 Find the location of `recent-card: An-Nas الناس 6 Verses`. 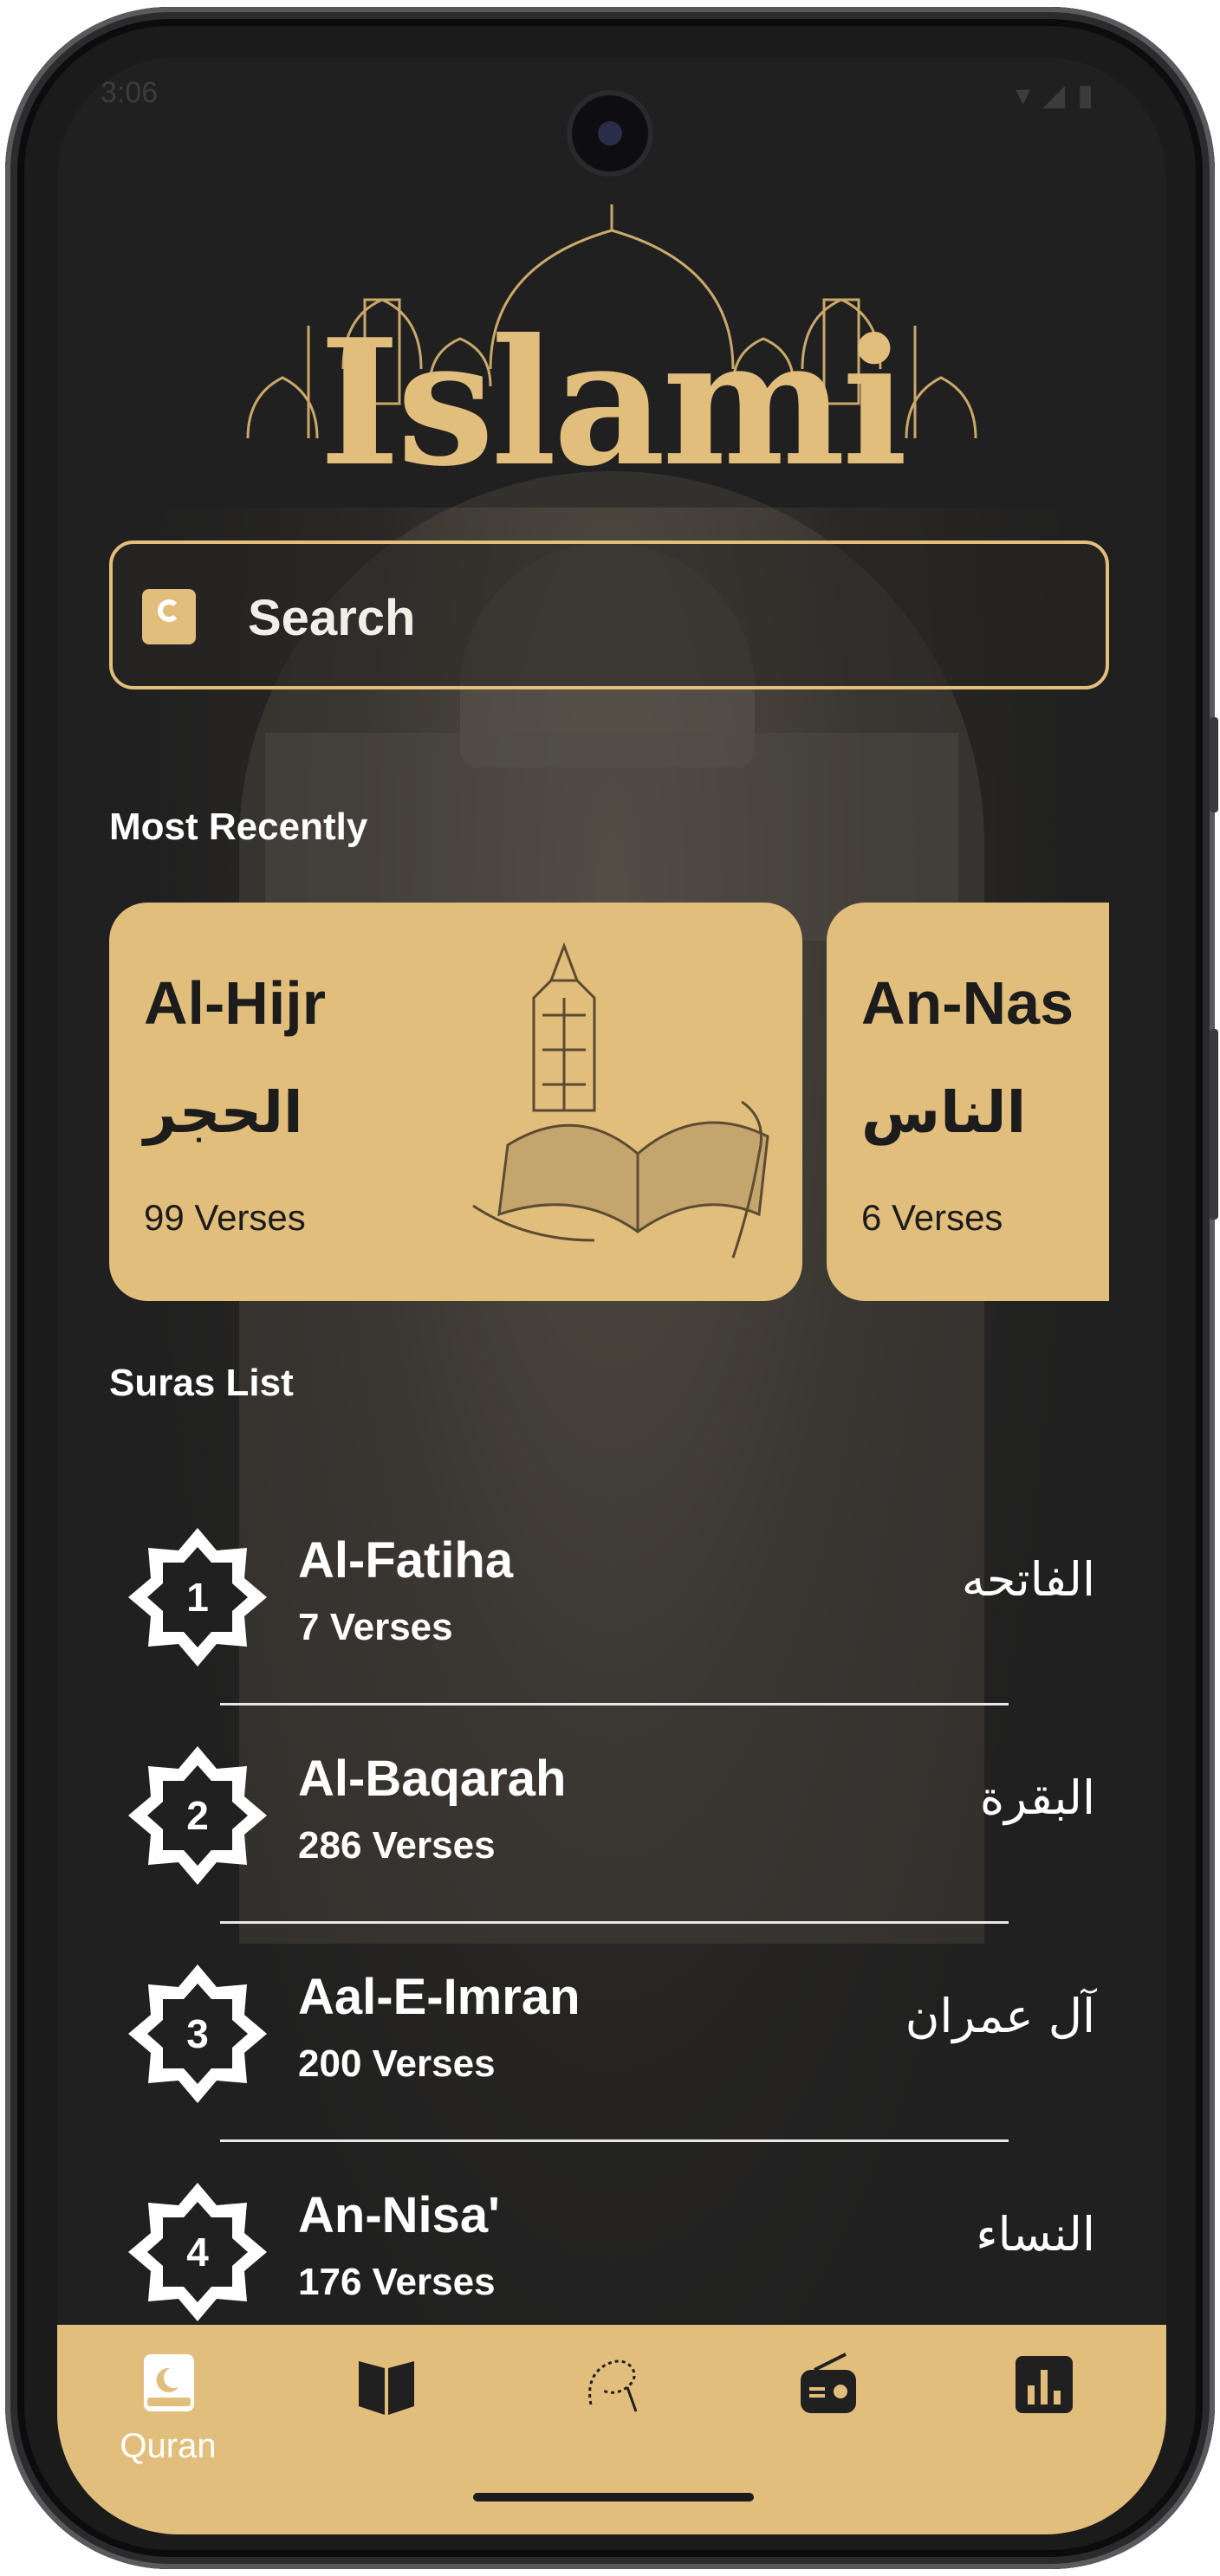

recent-card: An-Nas الناس 6 Verses is located at coordinates (968, 1102).